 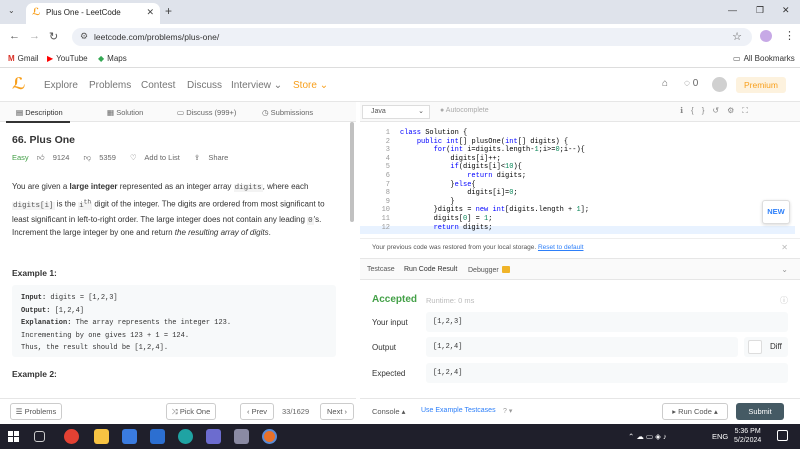 What do you see at coordinates (34, 36) in the screenshot?
I see `forward-icon: →` at bounding box center [34, 36].